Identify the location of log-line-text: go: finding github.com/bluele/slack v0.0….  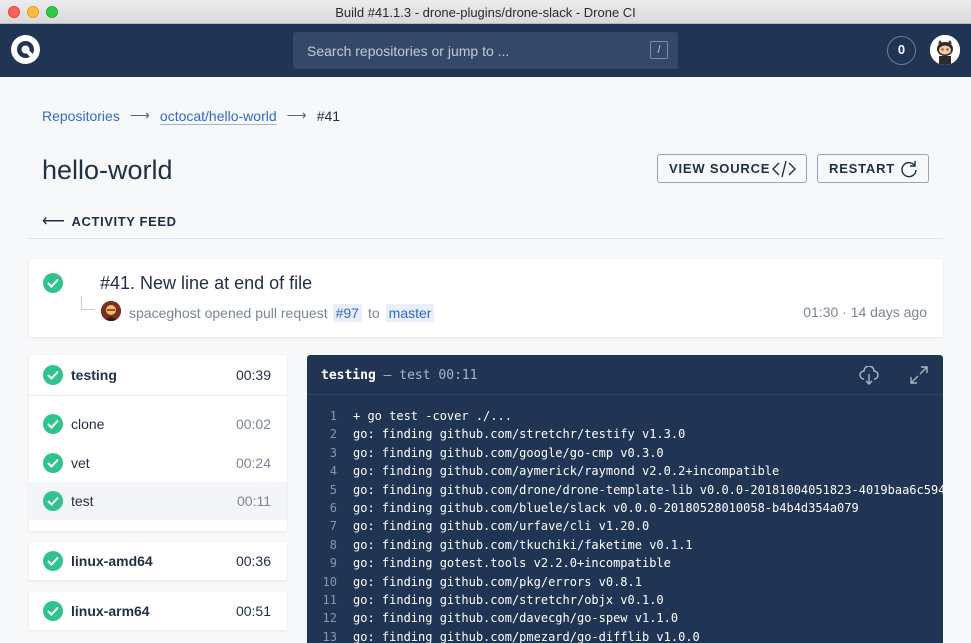
(606, 508).